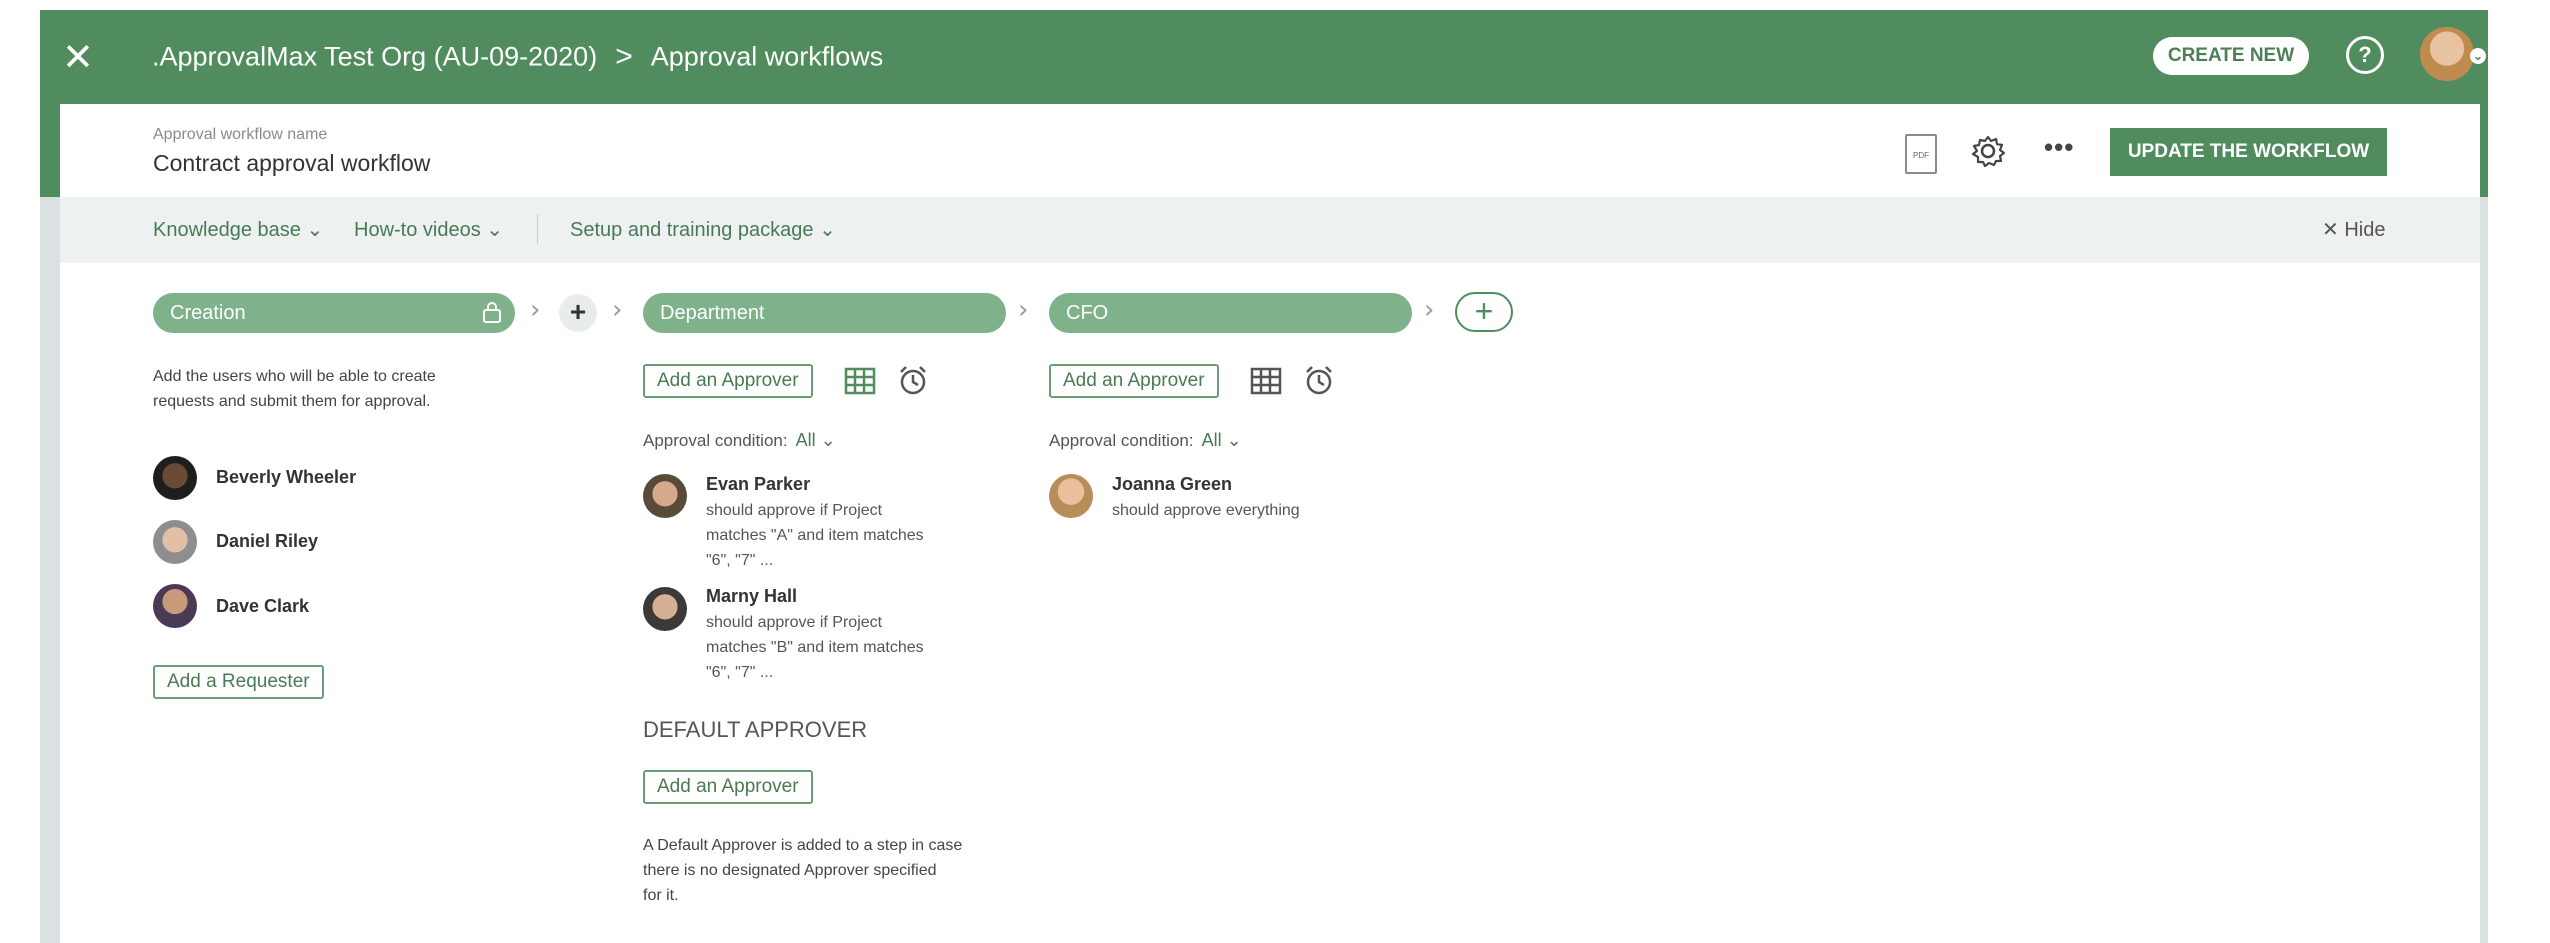 This screenshot has height=943, width=2550. I want to click on requester-name: Dave Clark, so click(262, 606).